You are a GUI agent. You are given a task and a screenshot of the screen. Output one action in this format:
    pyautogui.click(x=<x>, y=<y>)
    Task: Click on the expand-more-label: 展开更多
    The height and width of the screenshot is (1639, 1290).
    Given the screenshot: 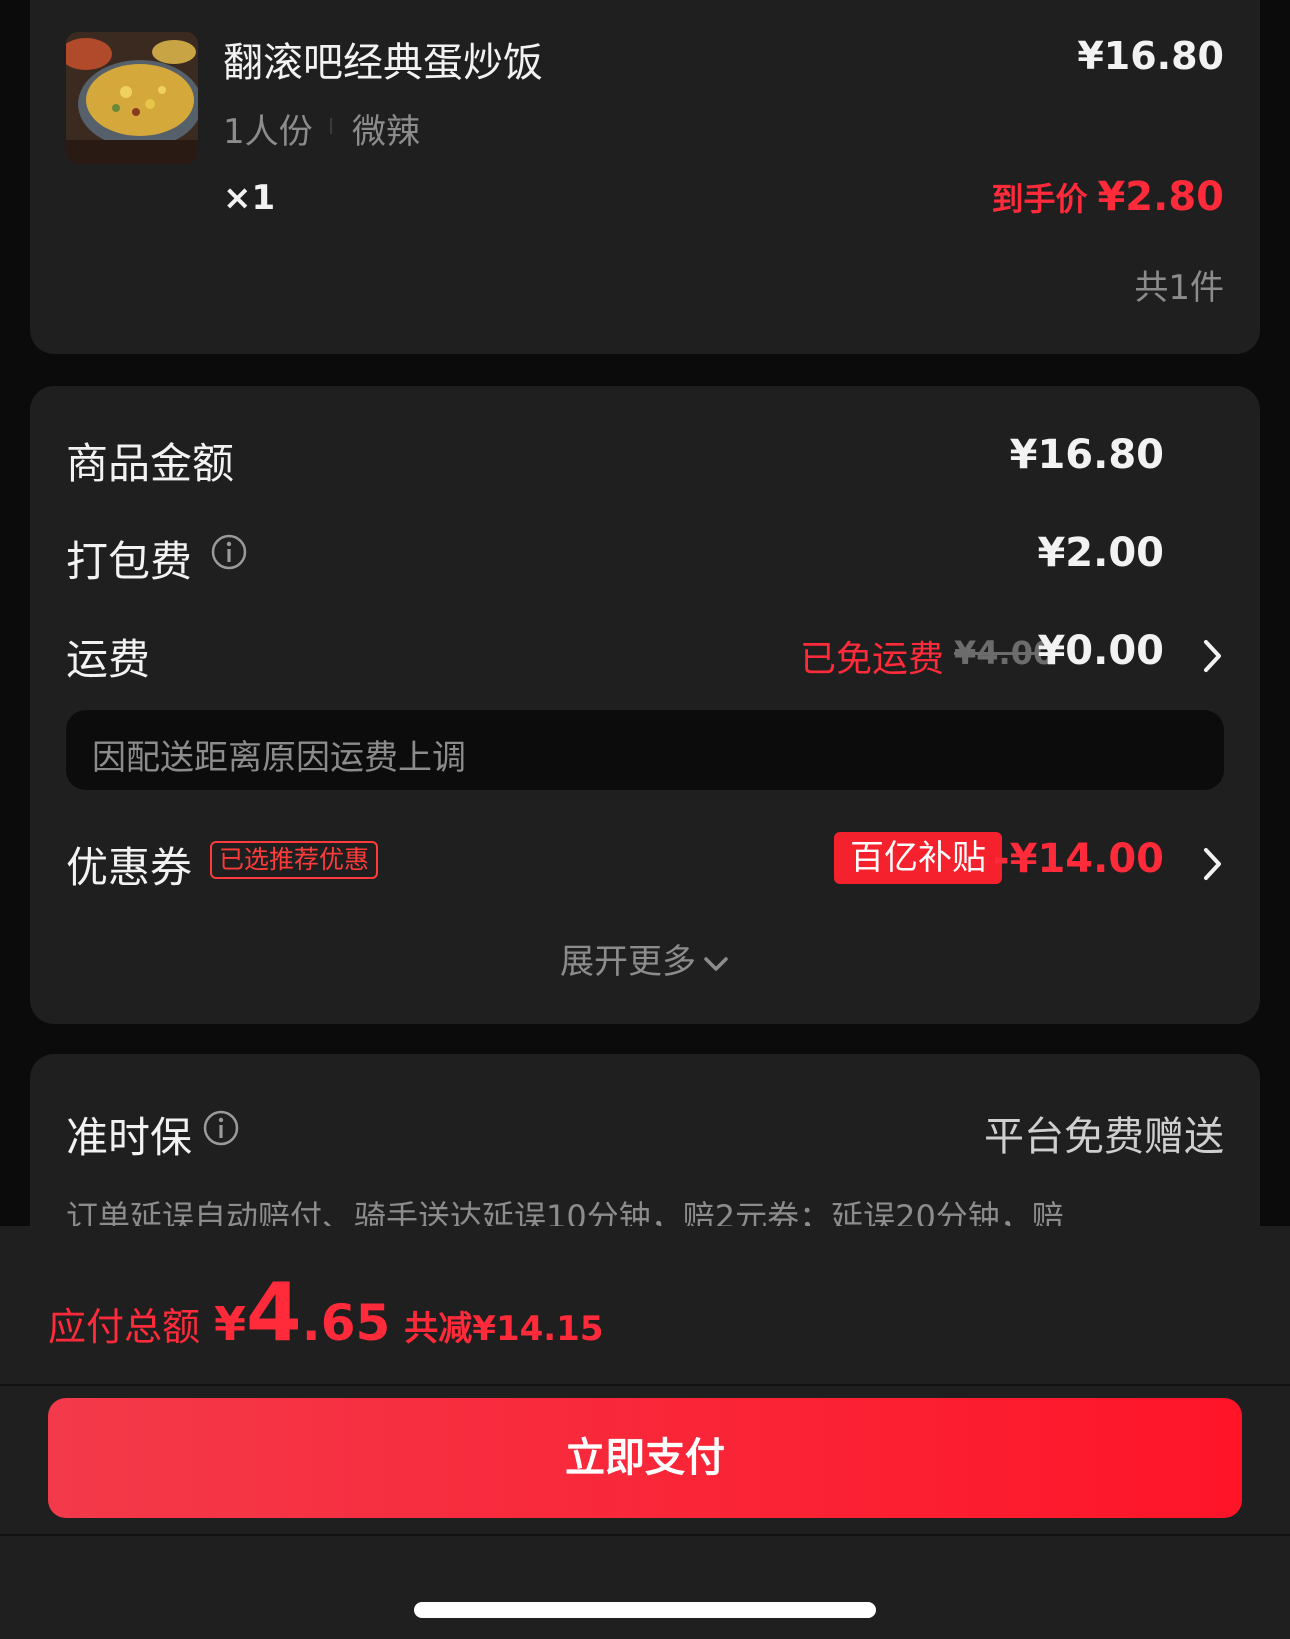 What is the action you would take?
    pyautogui.click(x=628, y=962)
    